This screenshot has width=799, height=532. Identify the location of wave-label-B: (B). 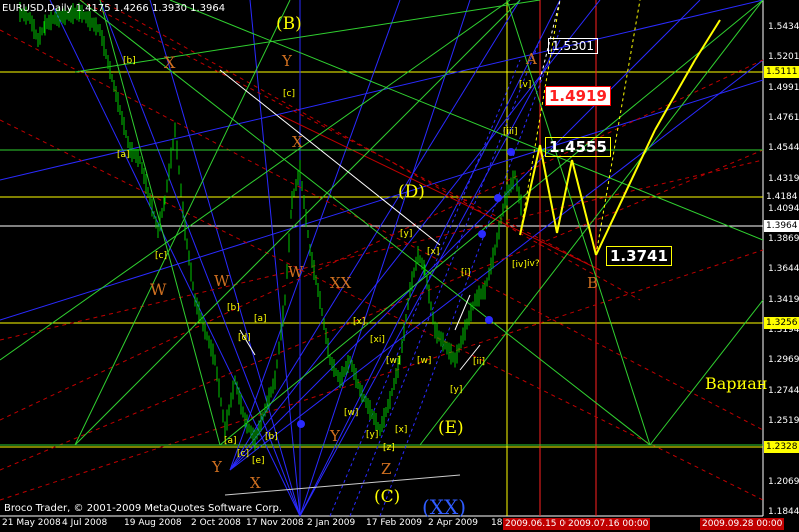
(289, 24).